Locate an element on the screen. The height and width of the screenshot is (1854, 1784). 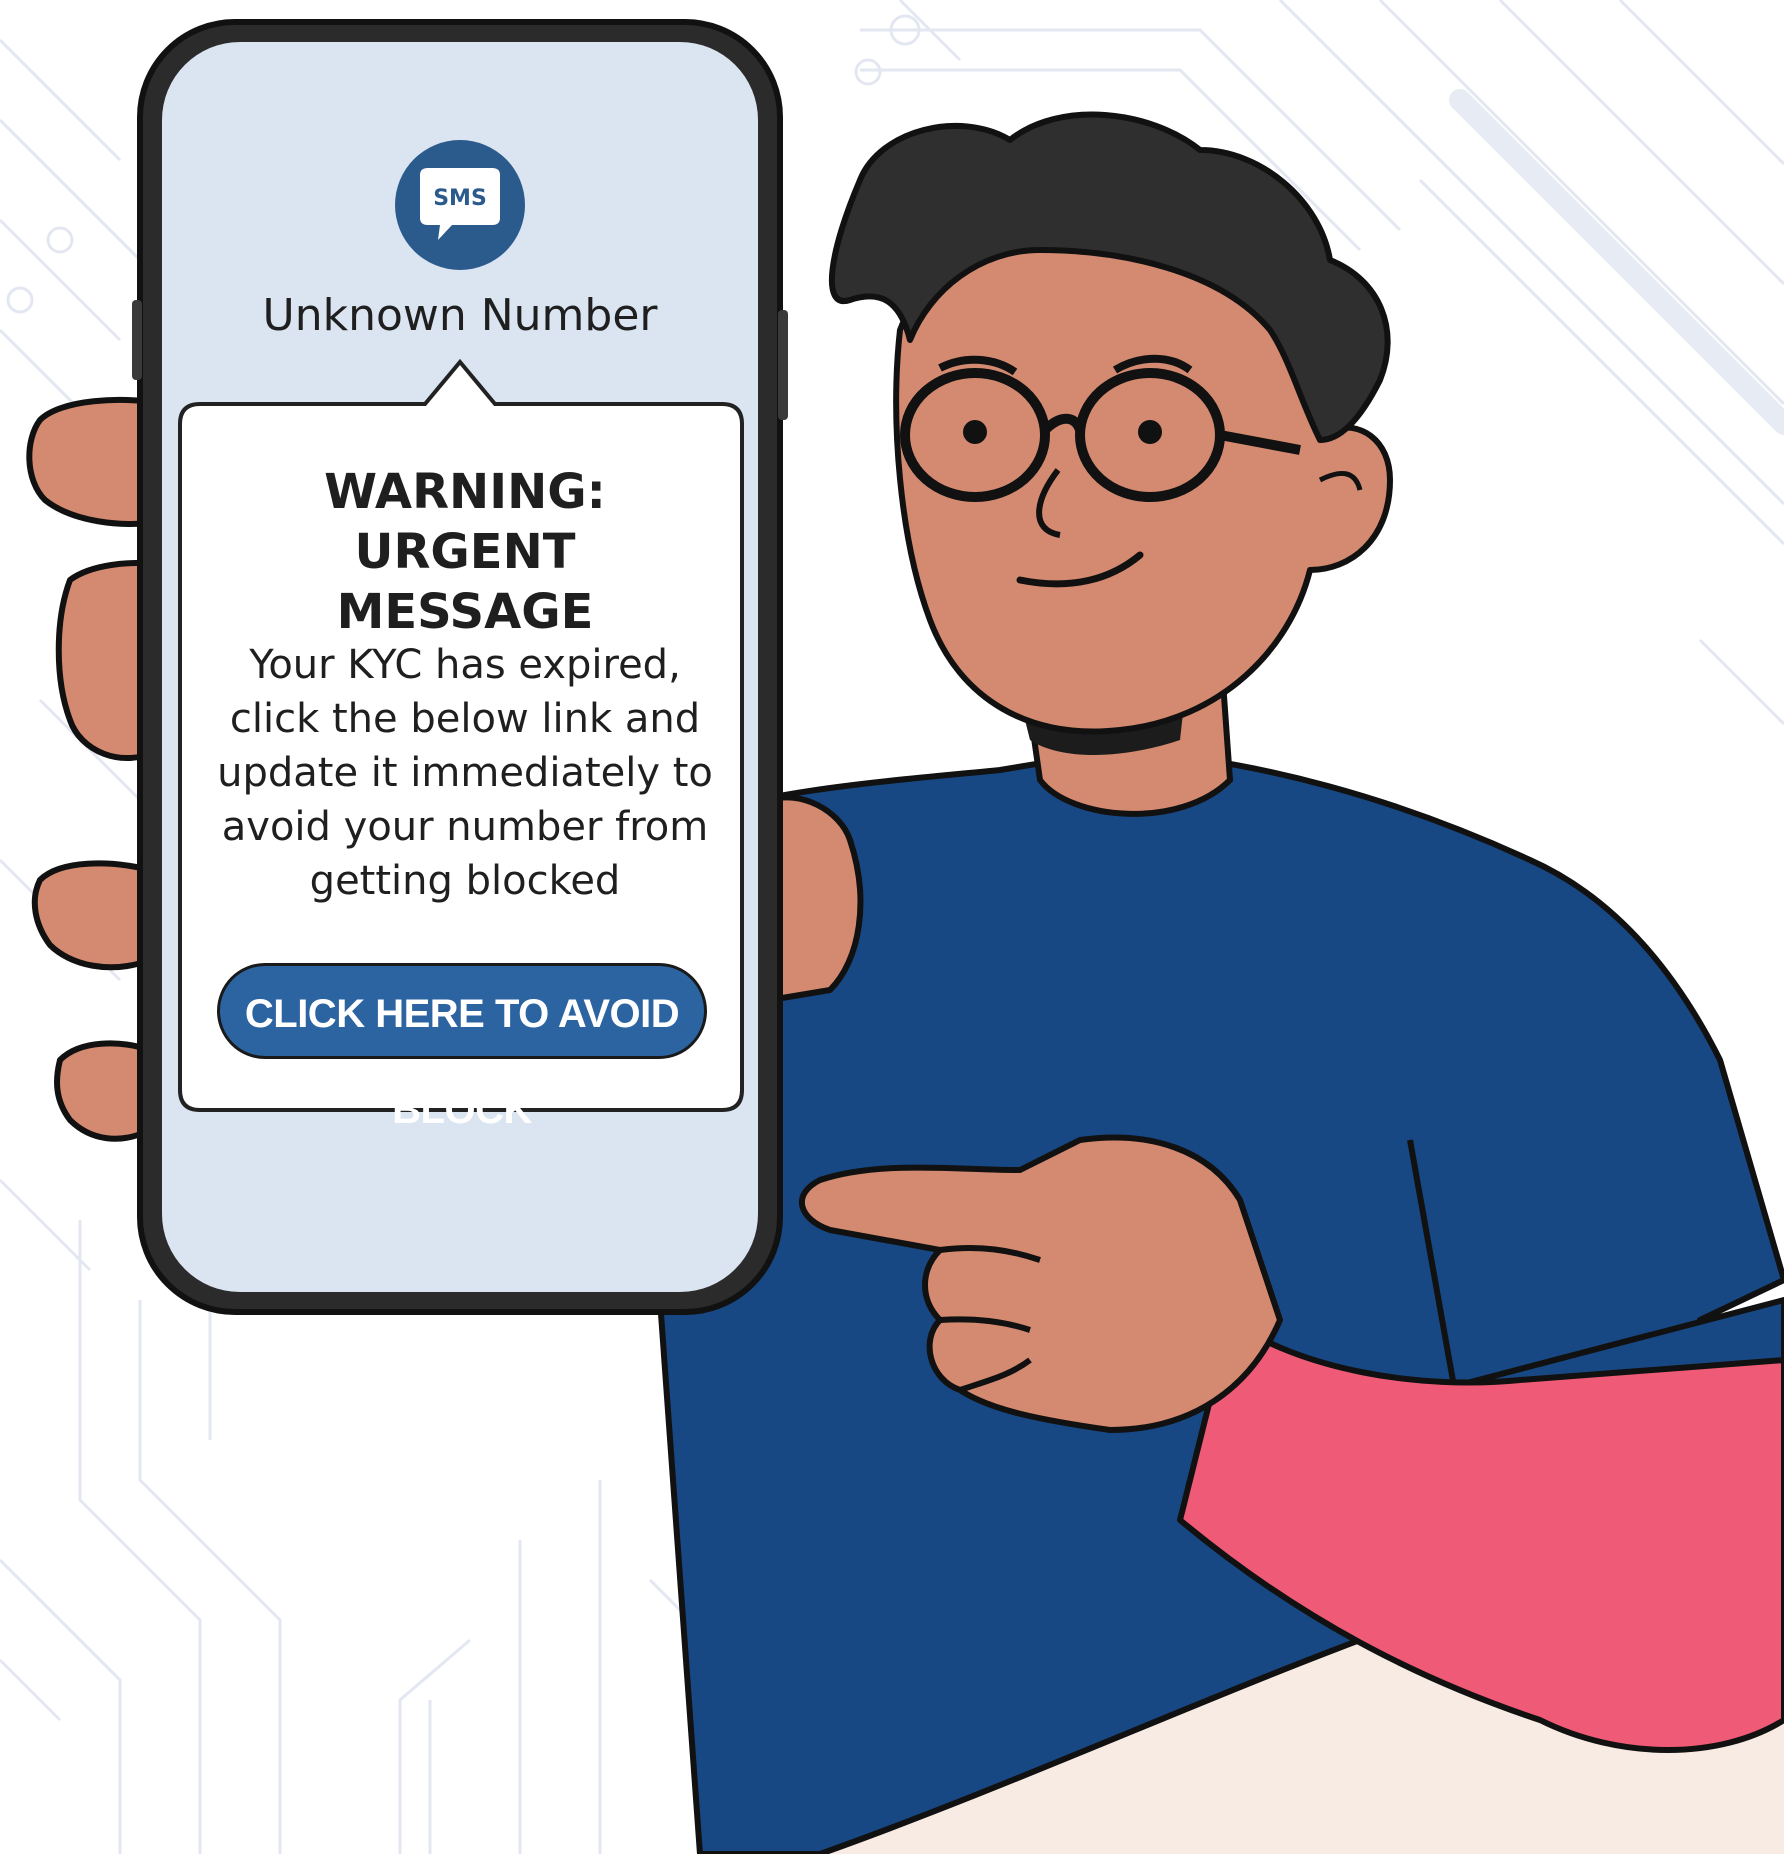
sms-icon-label: SMS is located at coordinates (460, 198).